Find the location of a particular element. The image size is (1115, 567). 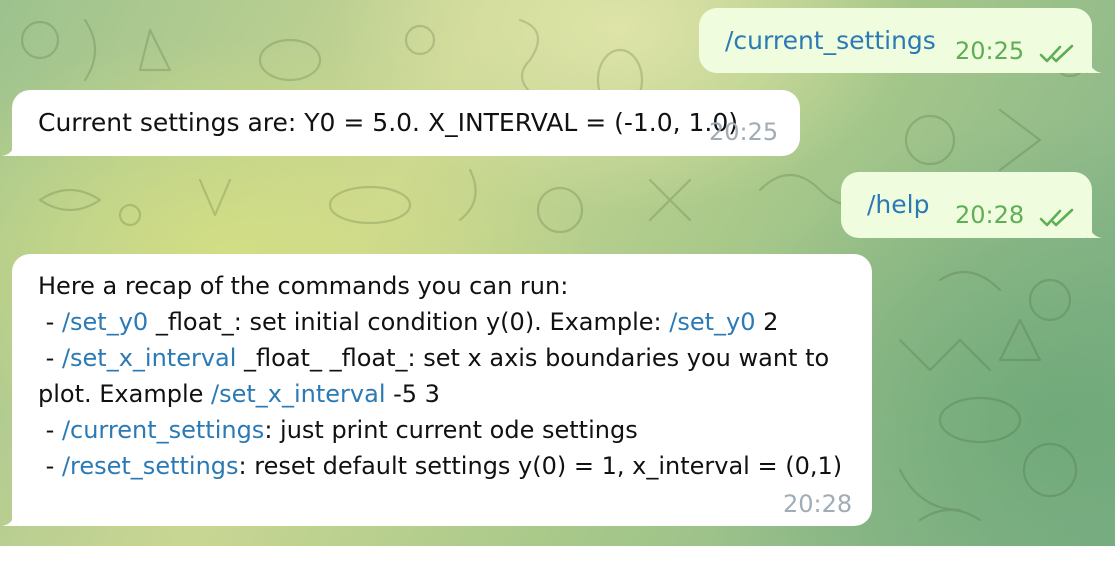

command-link: /help is located at coordinates (898, 205).